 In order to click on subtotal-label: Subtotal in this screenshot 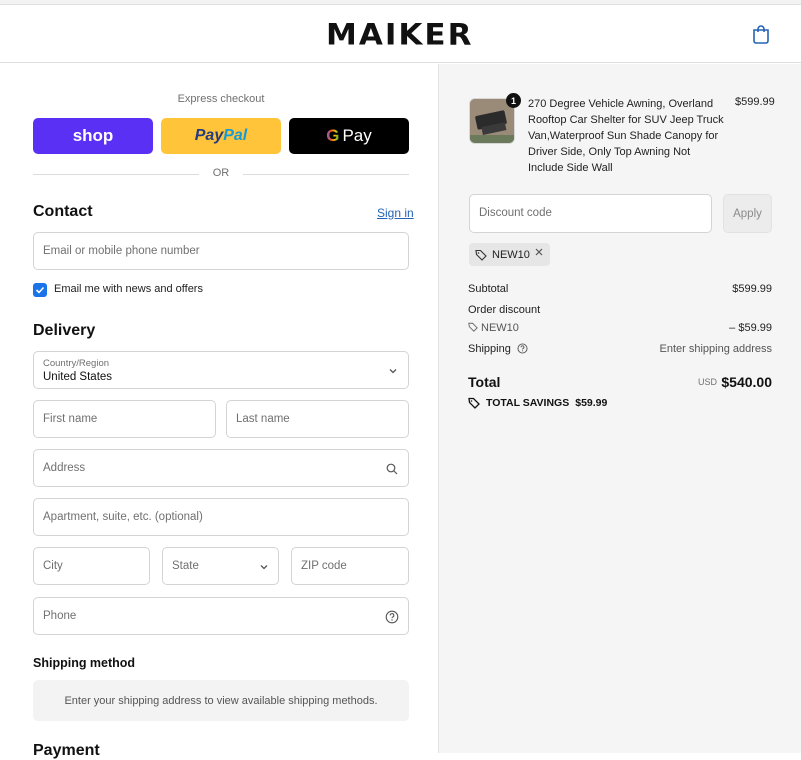, I will do `click(488, 289)`.